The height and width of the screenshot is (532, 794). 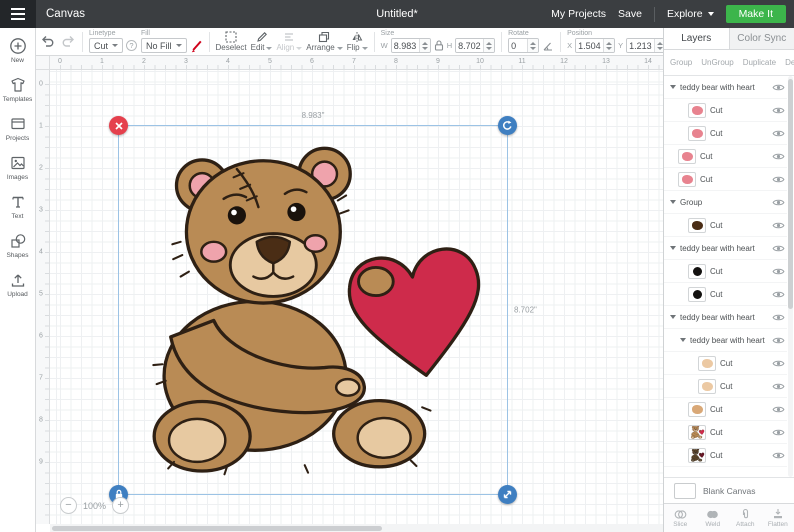 What do you see at coordinates (68, 505) in the screenshot?
I see `zoom-out-button: −` at bounding box center [68, 505].